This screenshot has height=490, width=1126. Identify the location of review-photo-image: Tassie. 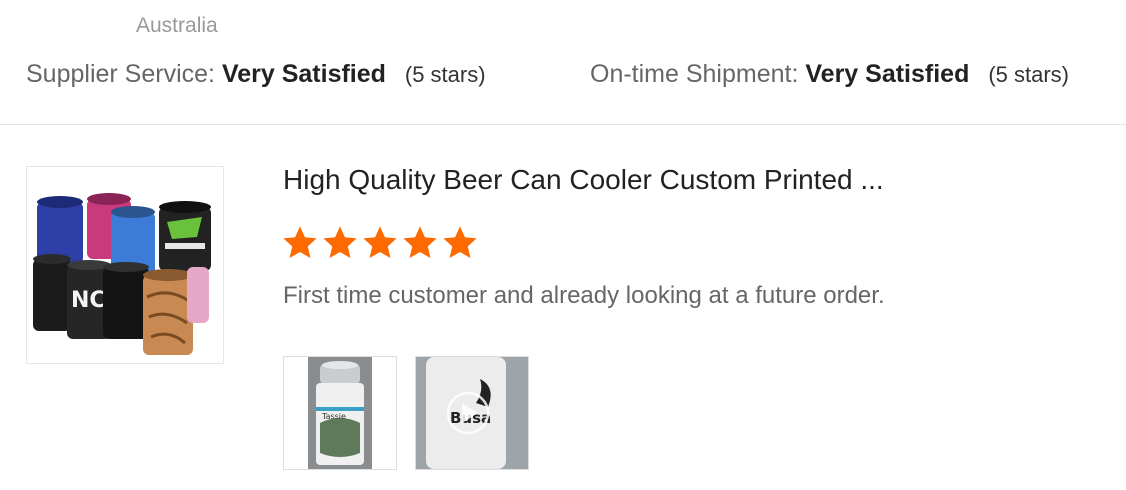
(340, 413).